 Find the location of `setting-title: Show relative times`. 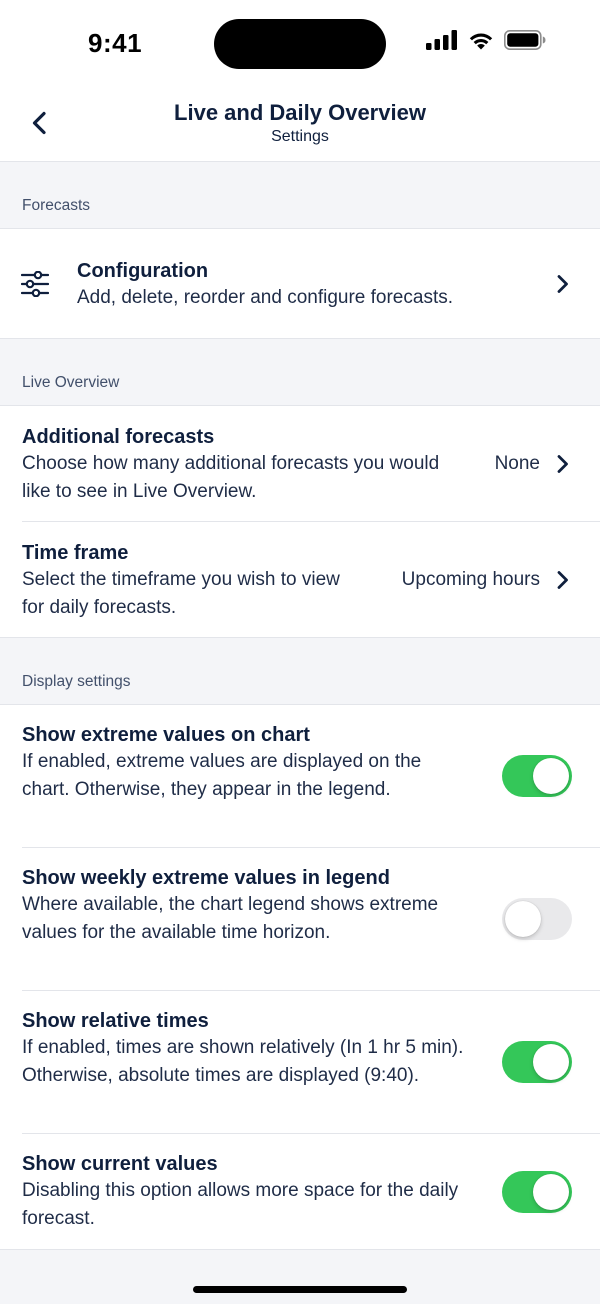

setting-title: Show relative times is located at coordinates (115, 1021).